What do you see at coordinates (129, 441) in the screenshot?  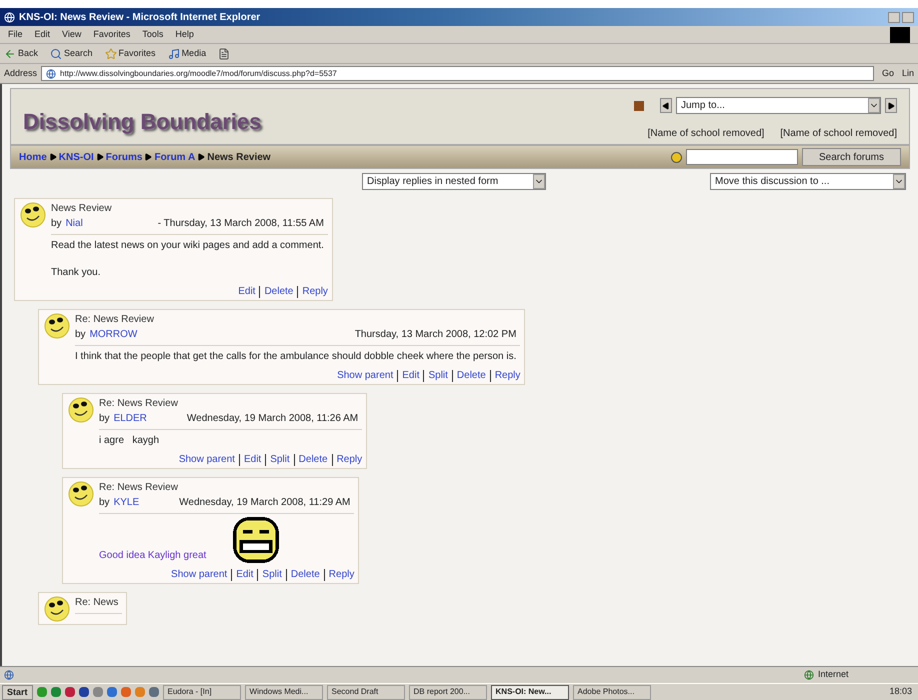 I see `post-body-text: i agre kaygh` at bounding box center [129, 441].